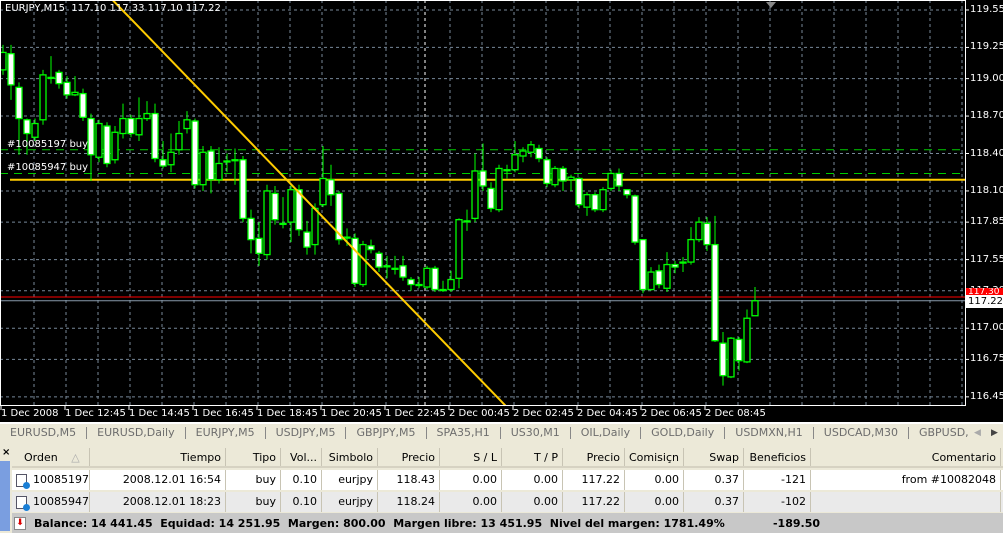 Image resolution: width=1003 pixels, height=533 pixels. What do you see at coordinates (306, 433) in the screenshot?
I see `chart-tab: USDJPY,M5` at bounding box center [306, 433].